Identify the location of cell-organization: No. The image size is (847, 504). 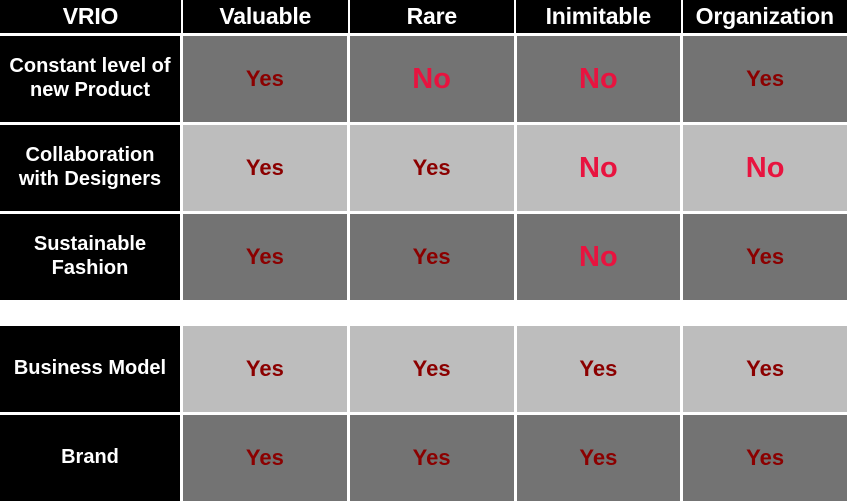
(765, 168).